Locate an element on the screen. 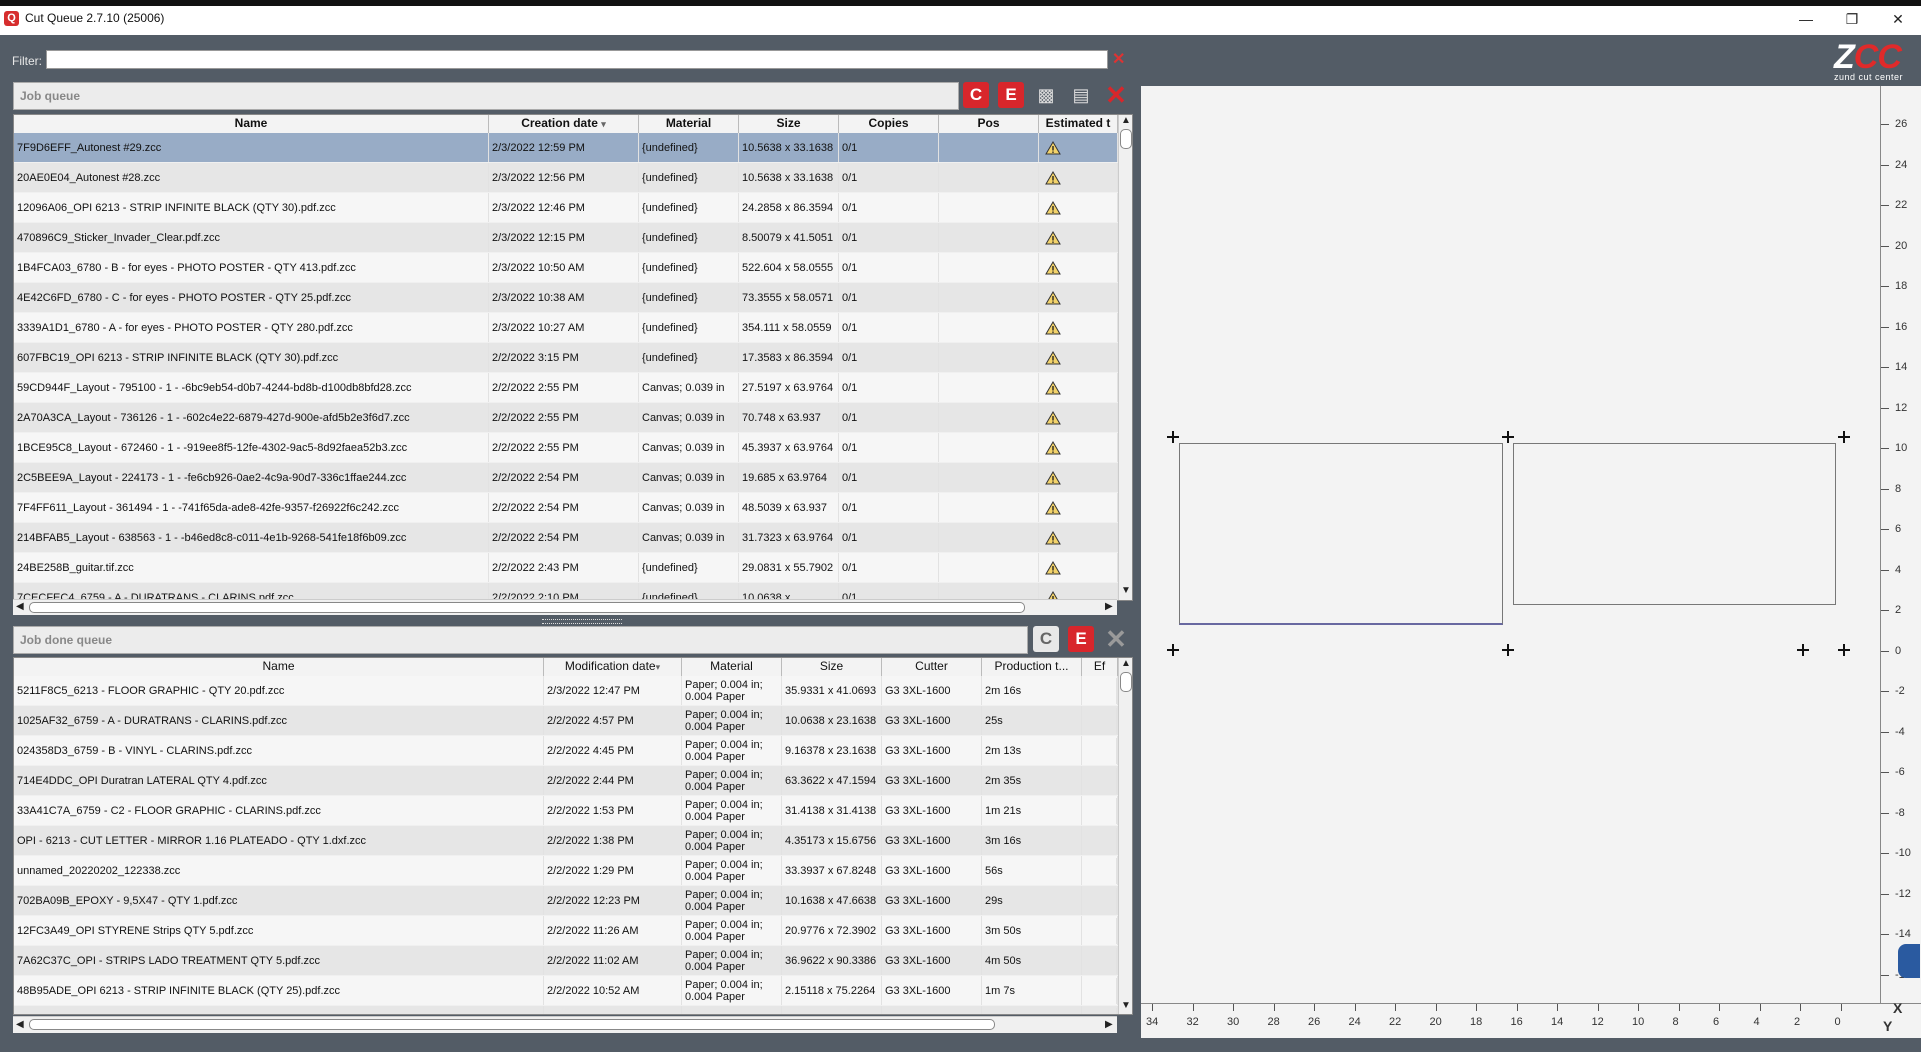 This screenshot has height=1052, width=1921. restore-button: ❐ is located at coordinates (1852, 20).